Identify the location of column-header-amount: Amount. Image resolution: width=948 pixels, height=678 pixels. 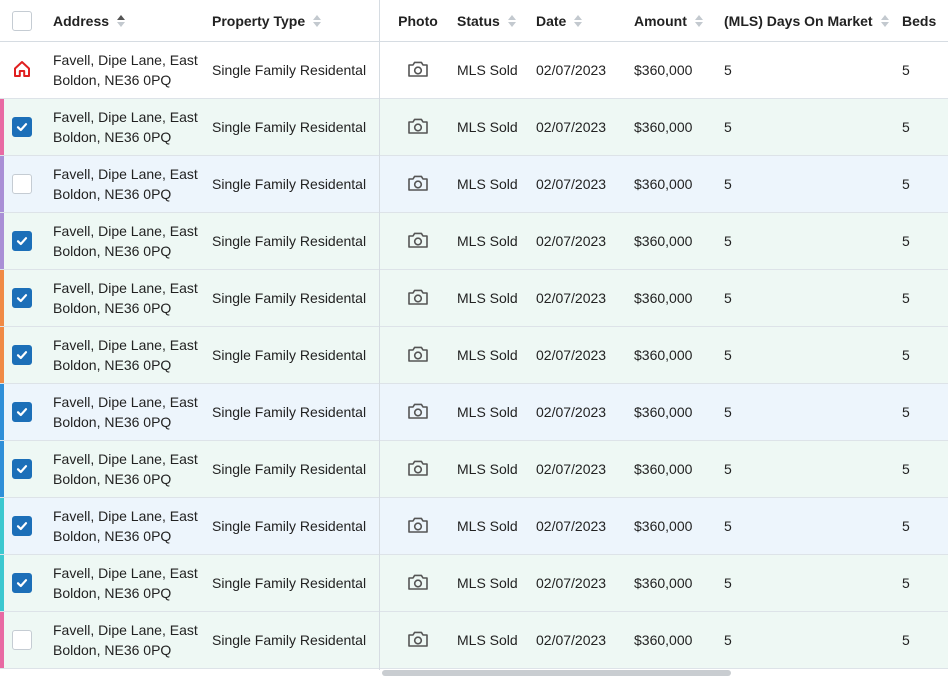
(678, 20).